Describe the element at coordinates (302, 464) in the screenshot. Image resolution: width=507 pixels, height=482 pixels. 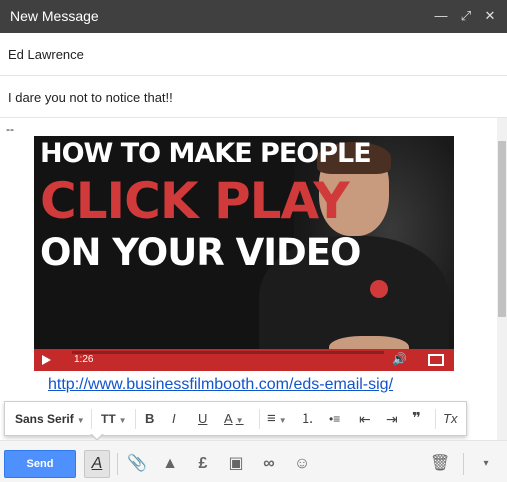
I see `emoji-icon: ☺` at that location.